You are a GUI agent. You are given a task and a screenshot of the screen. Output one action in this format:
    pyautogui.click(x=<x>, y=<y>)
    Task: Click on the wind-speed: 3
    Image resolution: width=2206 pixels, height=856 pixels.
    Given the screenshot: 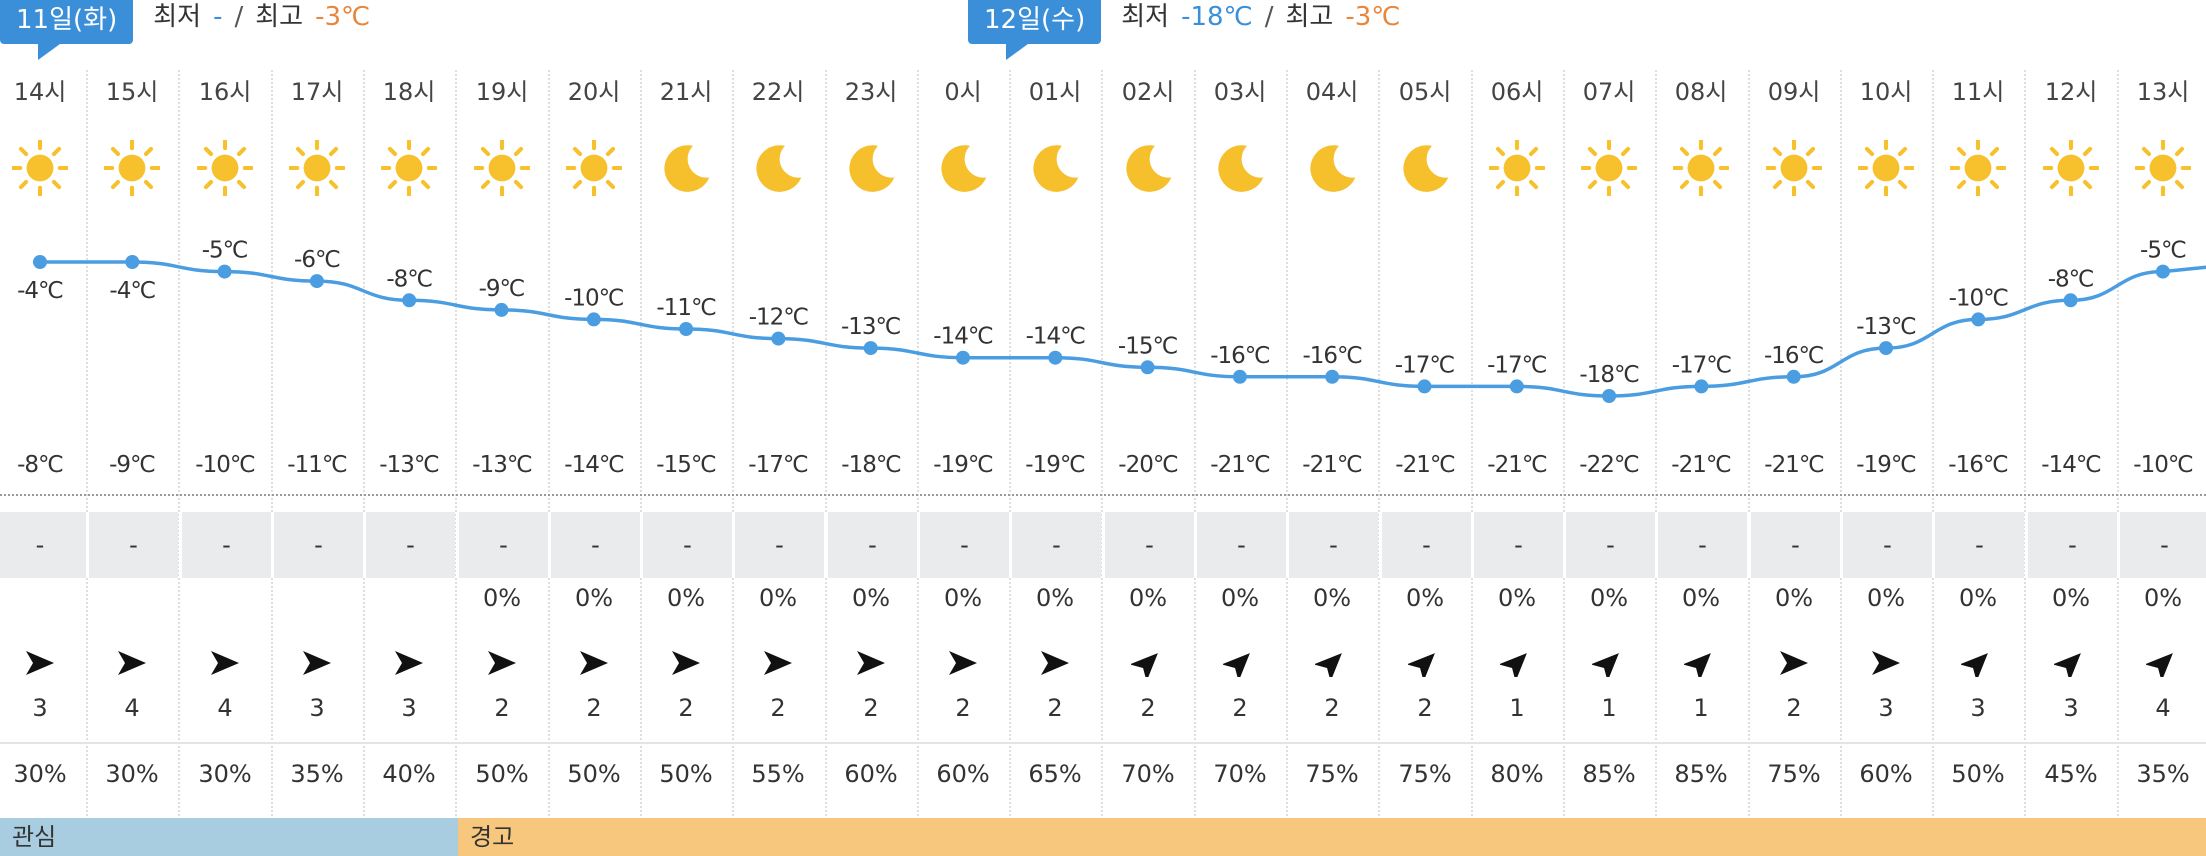 What is the action you would take?
    pyautogui.click(x=1886, y=708)
    